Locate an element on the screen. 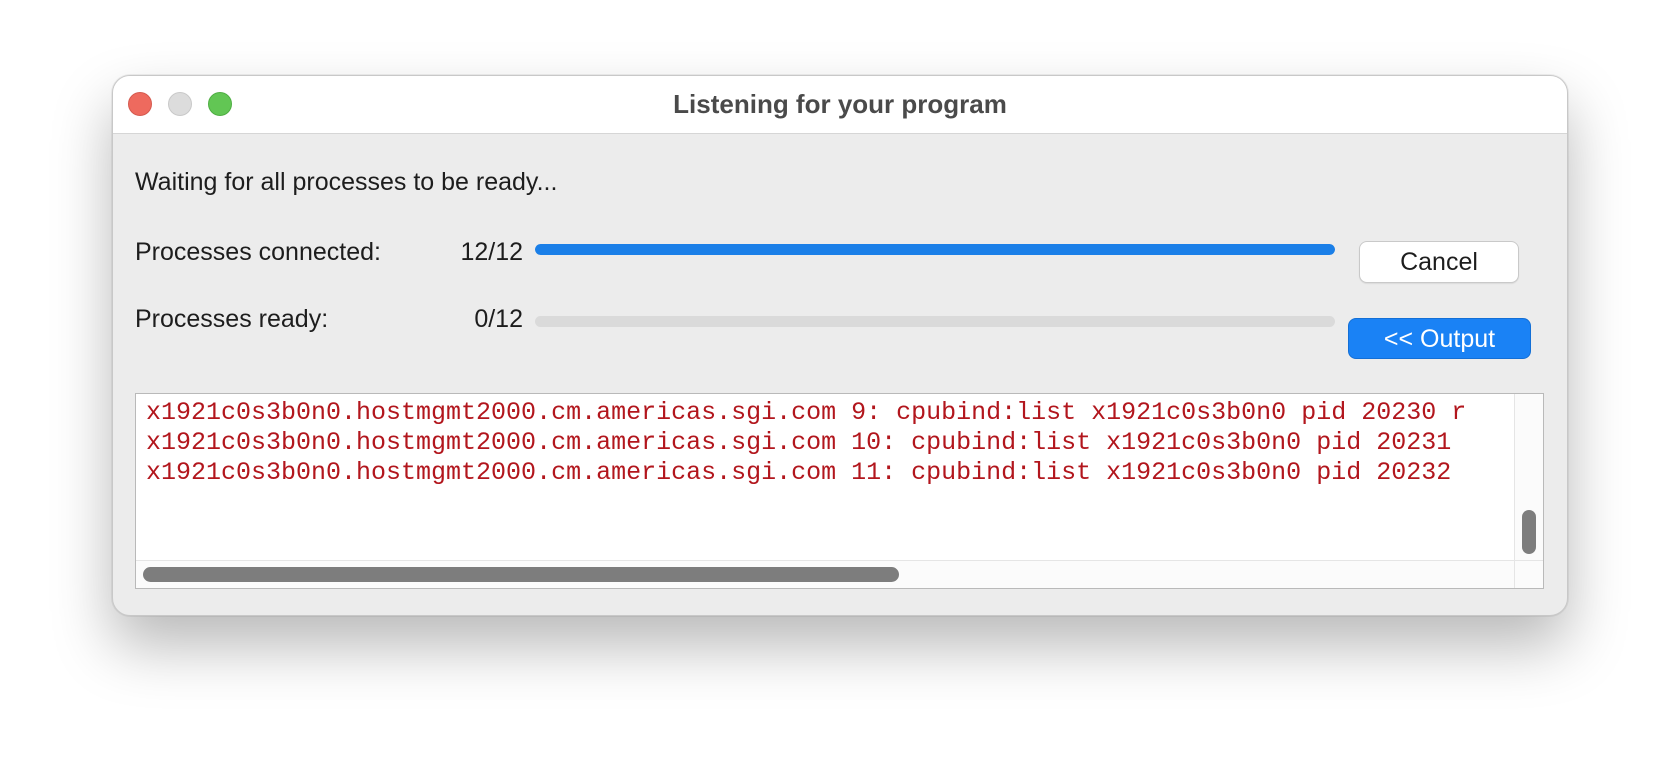 This screenshot has height=762, width=1678. processes-ready-label: Processes ready: is located at coordinates (232, 319).